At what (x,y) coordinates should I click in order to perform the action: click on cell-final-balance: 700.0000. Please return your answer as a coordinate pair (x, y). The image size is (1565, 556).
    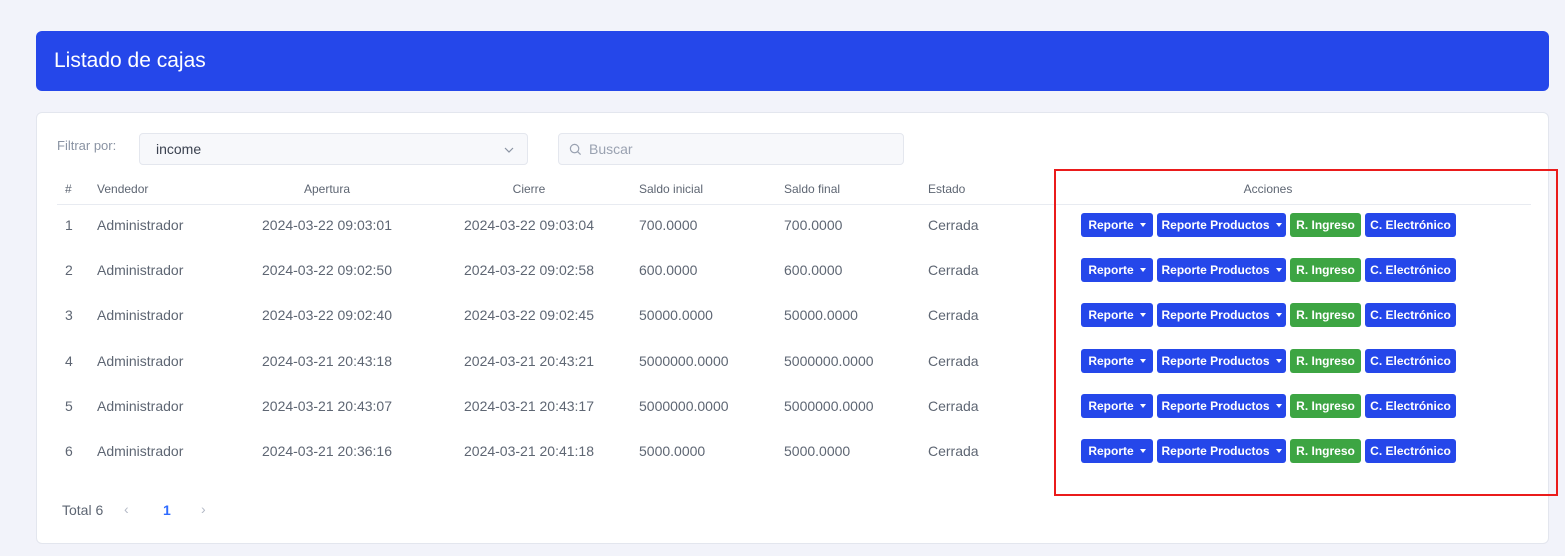
    Looking at the image, I should click on (813, 225).